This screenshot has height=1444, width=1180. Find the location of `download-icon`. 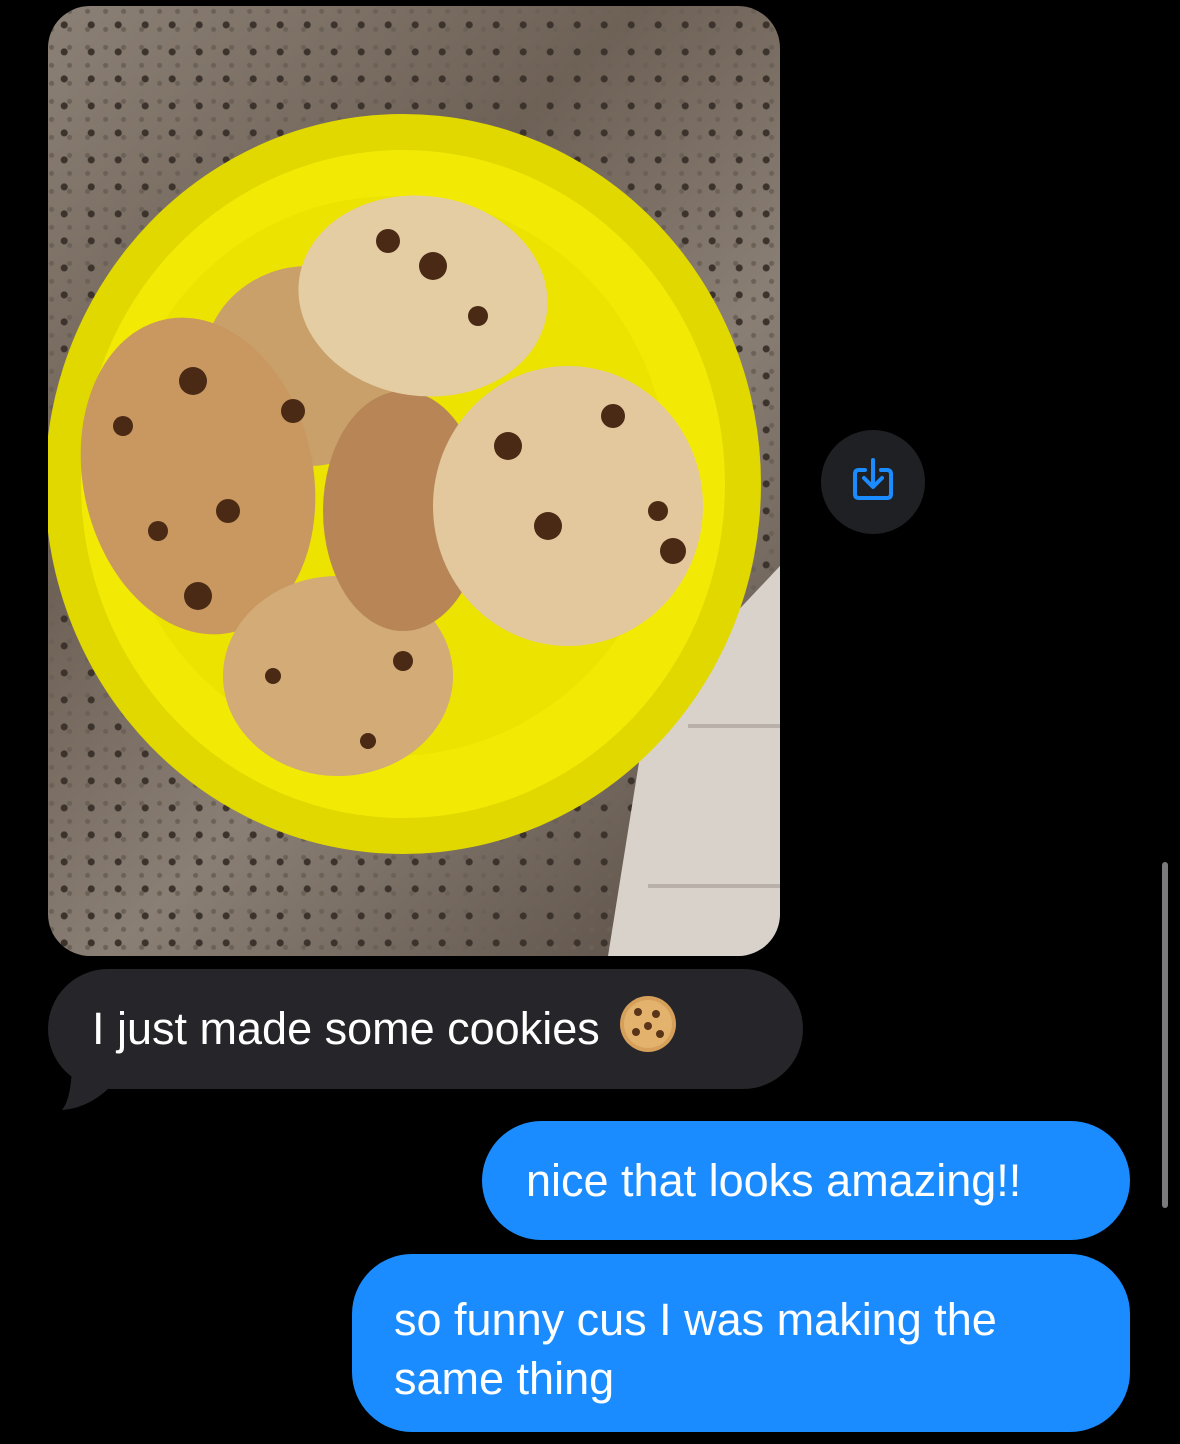

download-icon is located at coordinates (873, 482).